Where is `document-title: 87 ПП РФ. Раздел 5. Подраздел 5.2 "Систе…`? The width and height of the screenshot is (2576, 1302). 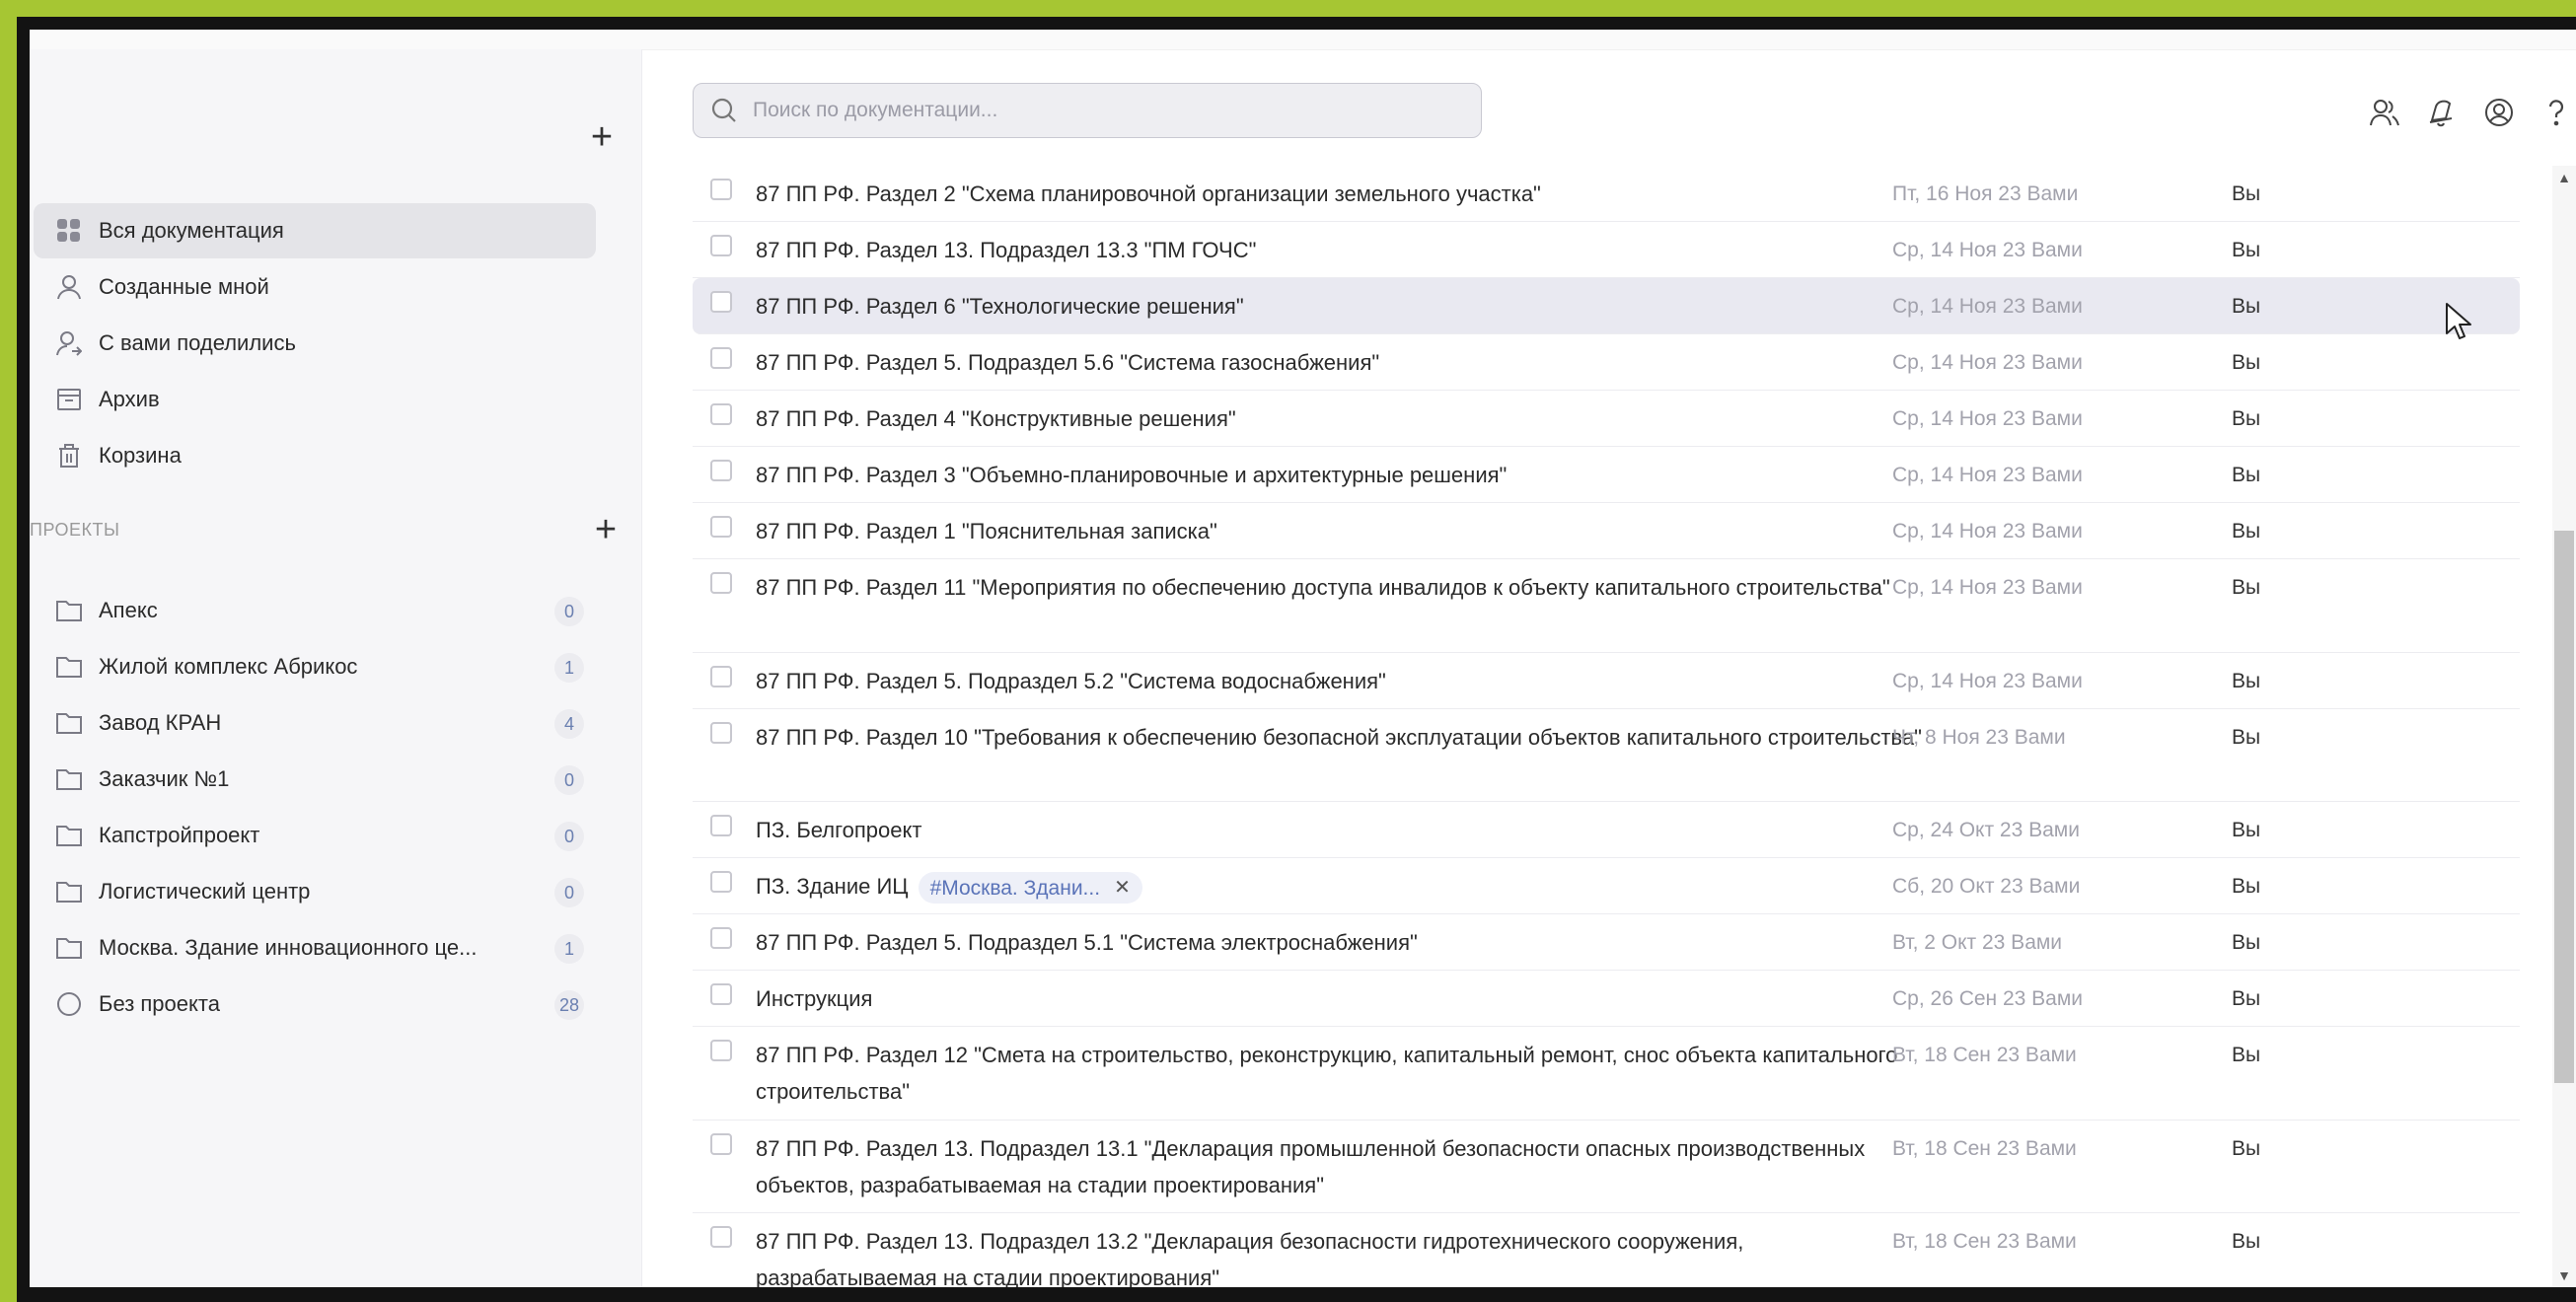
document-title: 87 ПП РФ. Раздел 5. Подраздел 5.2 "Систе… is located at coordinates (1343, 681).